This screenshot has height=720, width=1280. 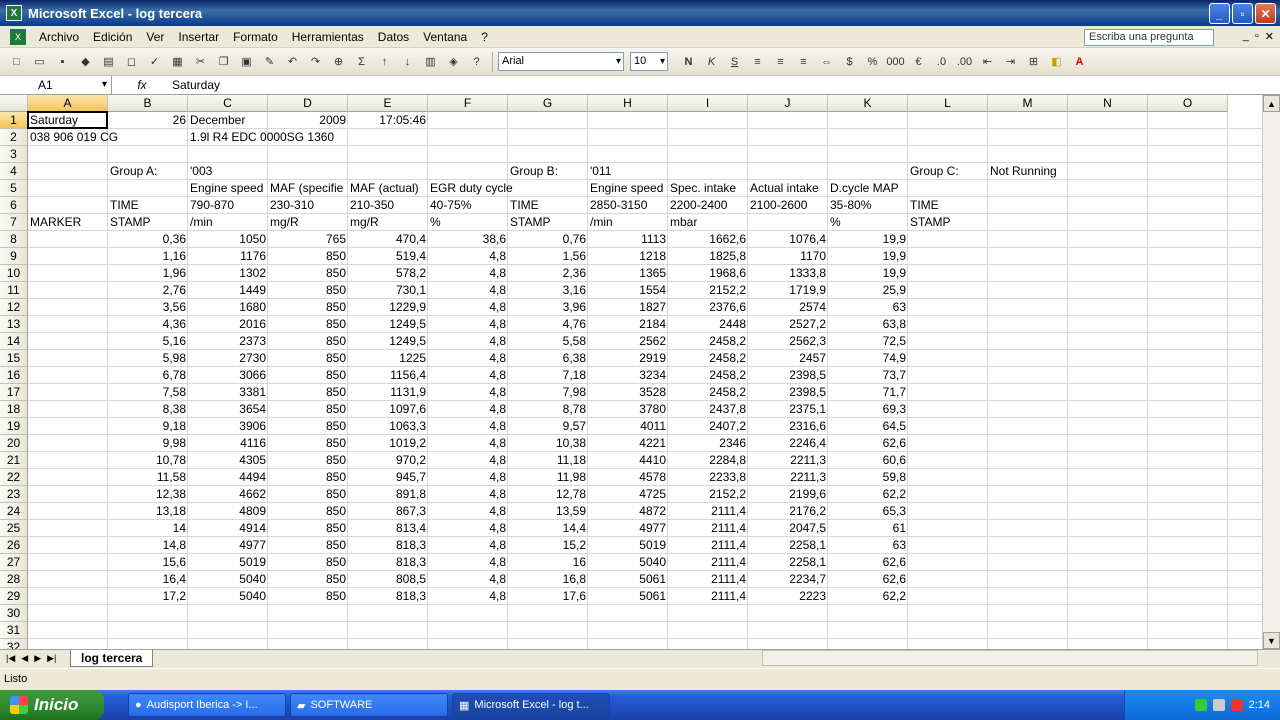 I want to click on cell-d16: 850, so click(x=308, y=375).